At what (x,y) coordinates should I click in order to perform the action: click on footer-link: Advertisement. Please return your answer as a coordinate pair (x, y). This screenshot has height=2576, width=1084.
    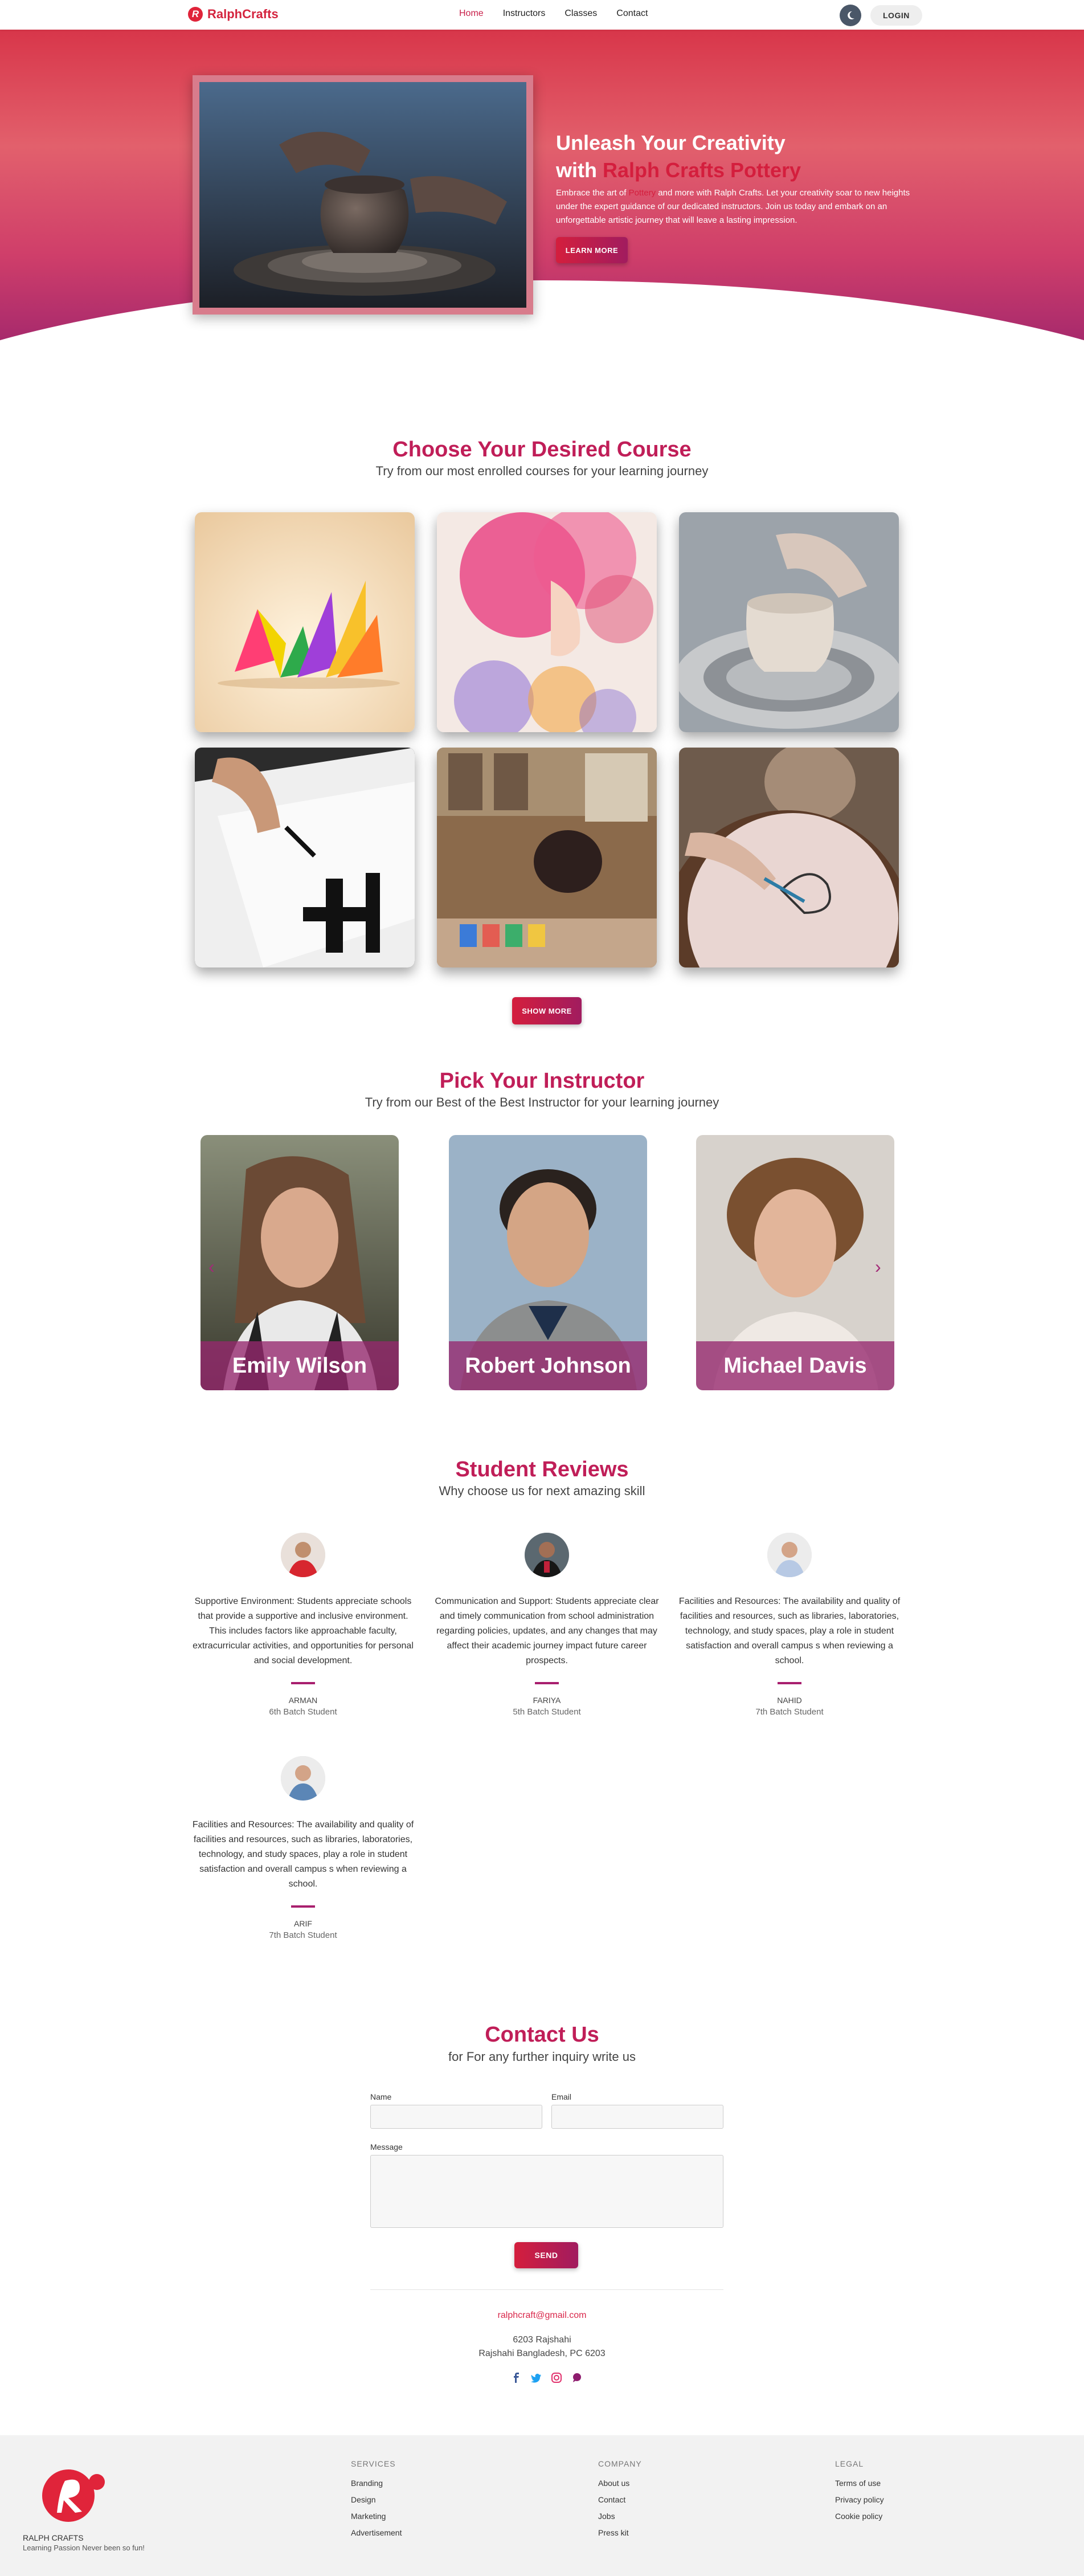
    Looking at the image, I should click on (376, 2533).